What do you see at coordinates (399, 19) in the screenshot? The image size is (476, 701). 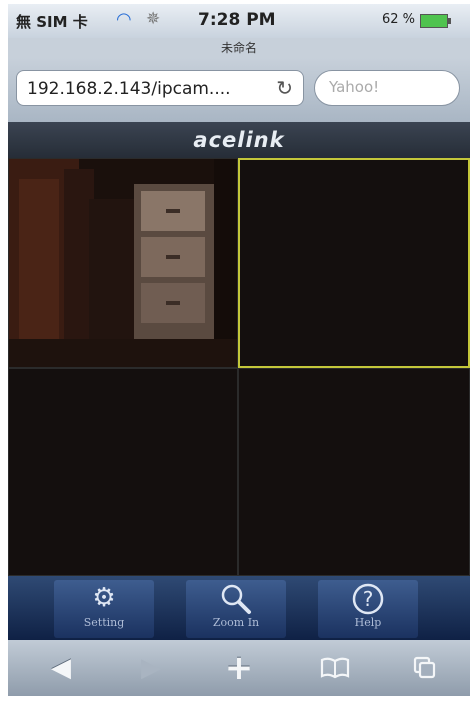 I see `battery-percent: 62 %` at bounding box center [399, 19].